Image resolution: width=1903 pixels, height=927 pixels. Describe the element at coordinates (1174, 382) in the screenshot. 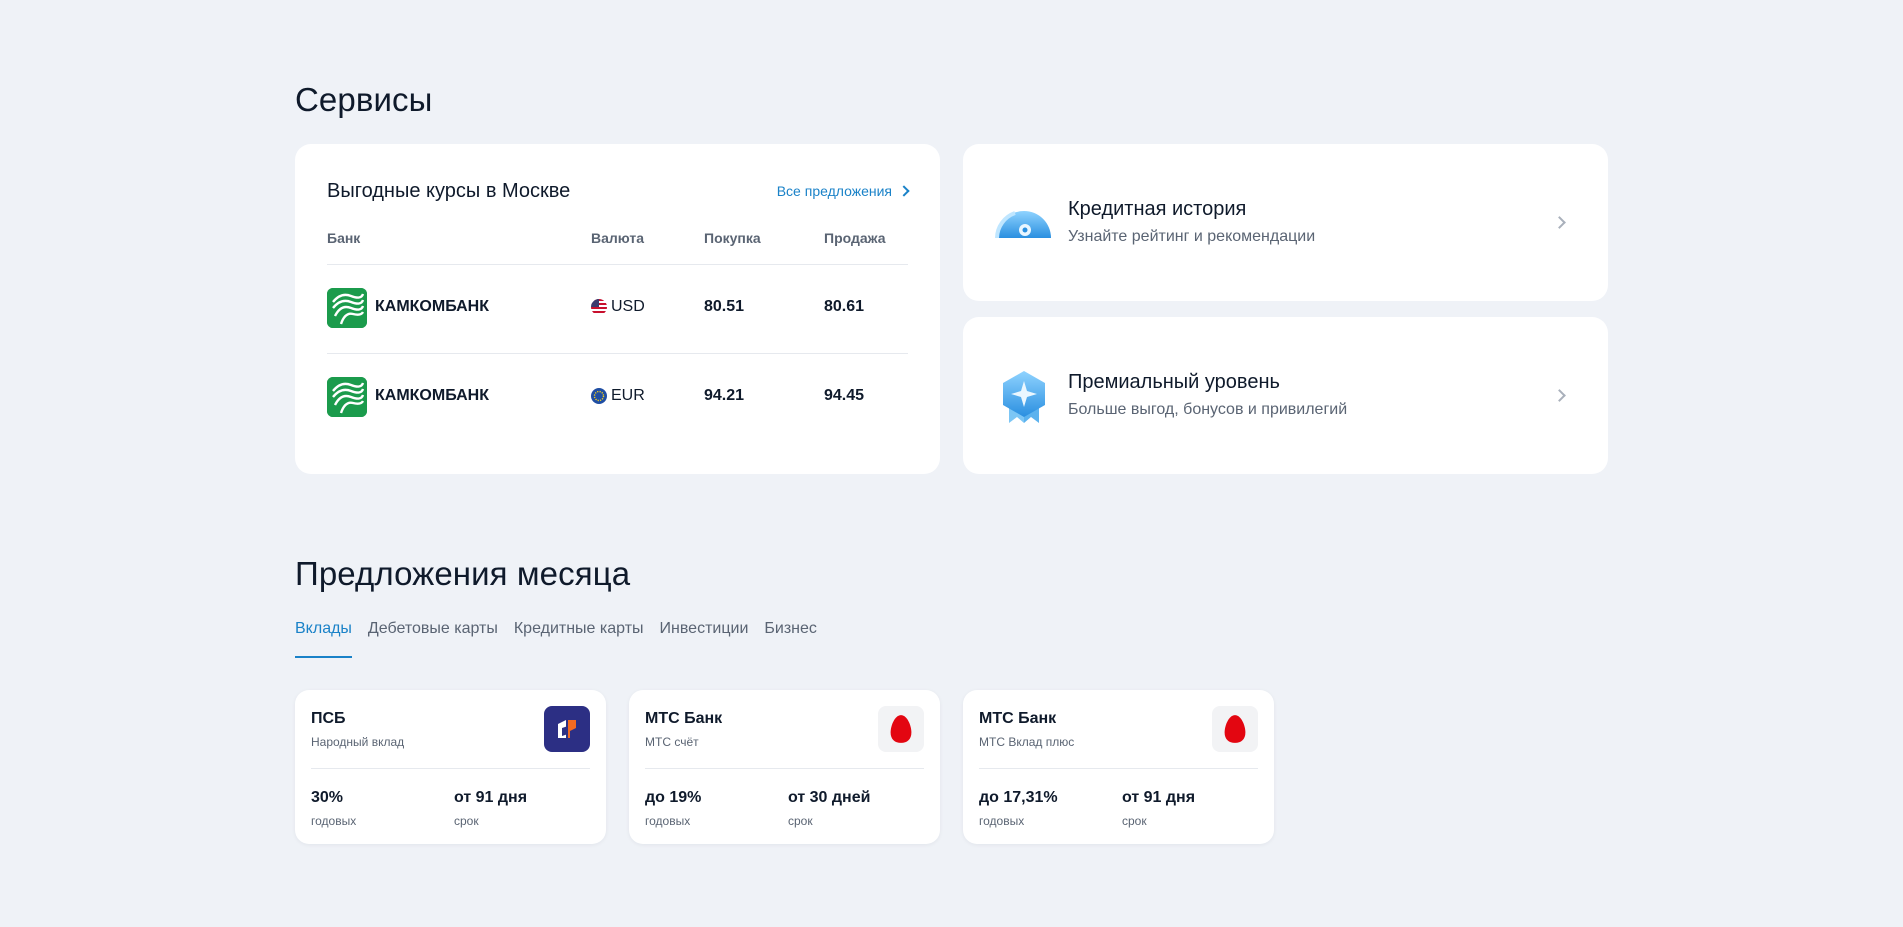

I see `premium-level-title: Премиальный уровень` at that location.